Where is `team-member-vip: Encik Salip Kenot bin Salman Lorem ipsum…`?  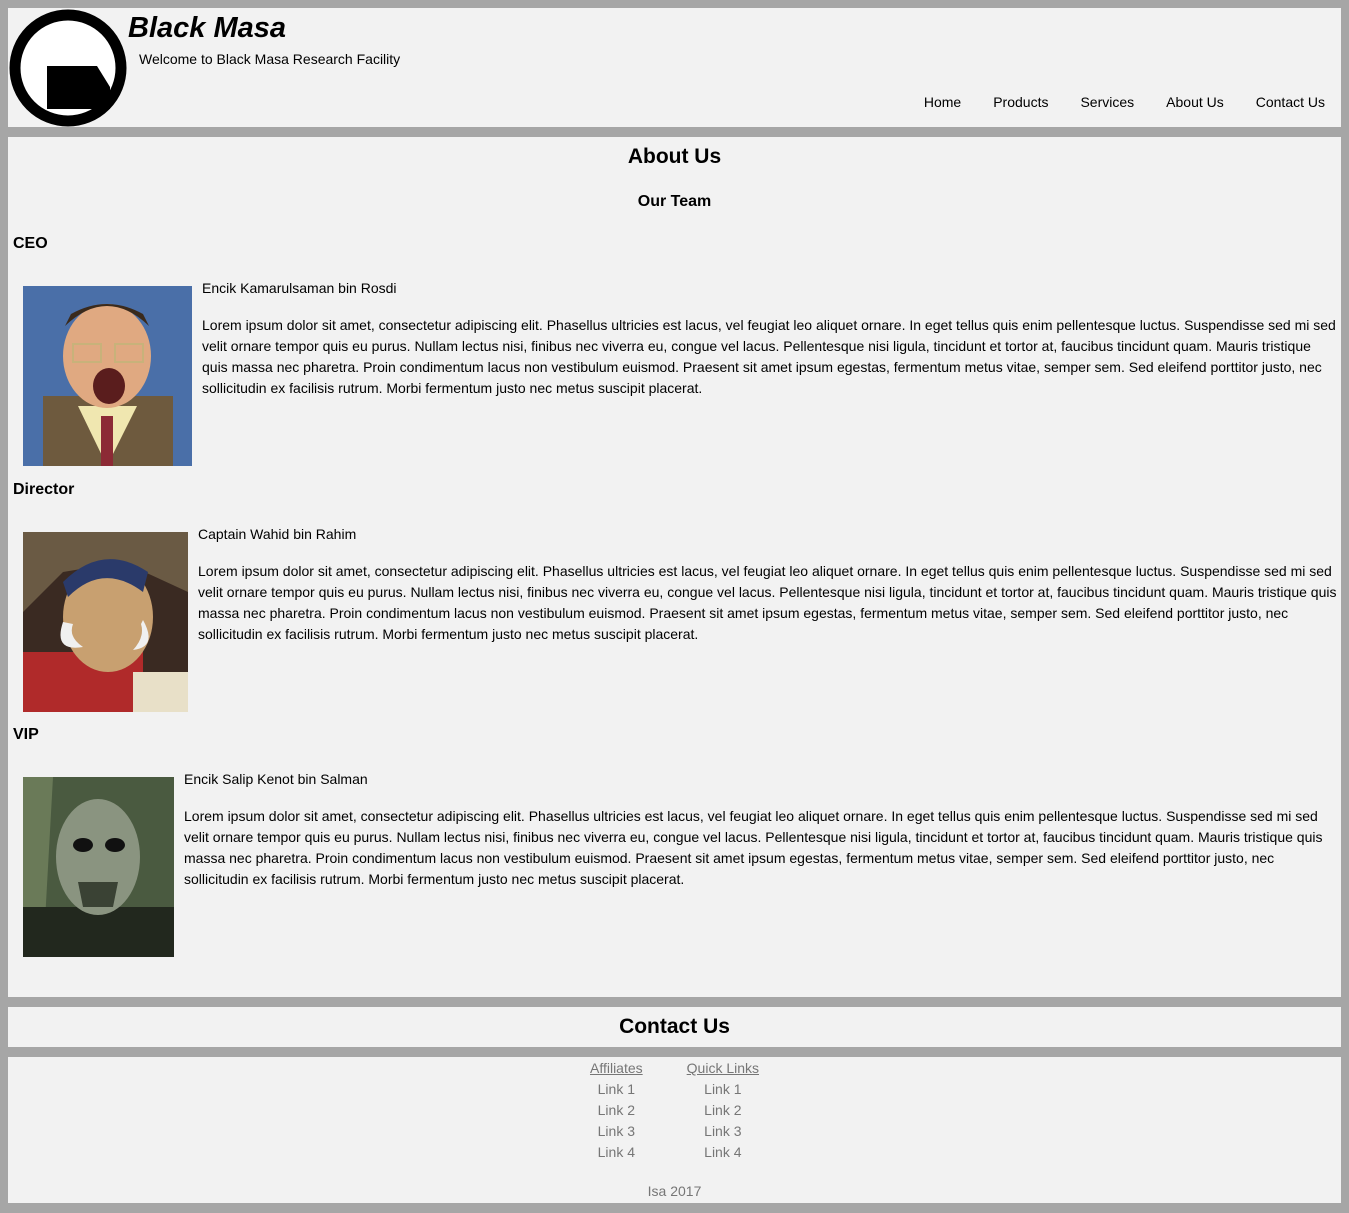
team-member-vip: Encik Salip Kenot bin Salman Lorem ipsum… is located at coordinates (680, 864).